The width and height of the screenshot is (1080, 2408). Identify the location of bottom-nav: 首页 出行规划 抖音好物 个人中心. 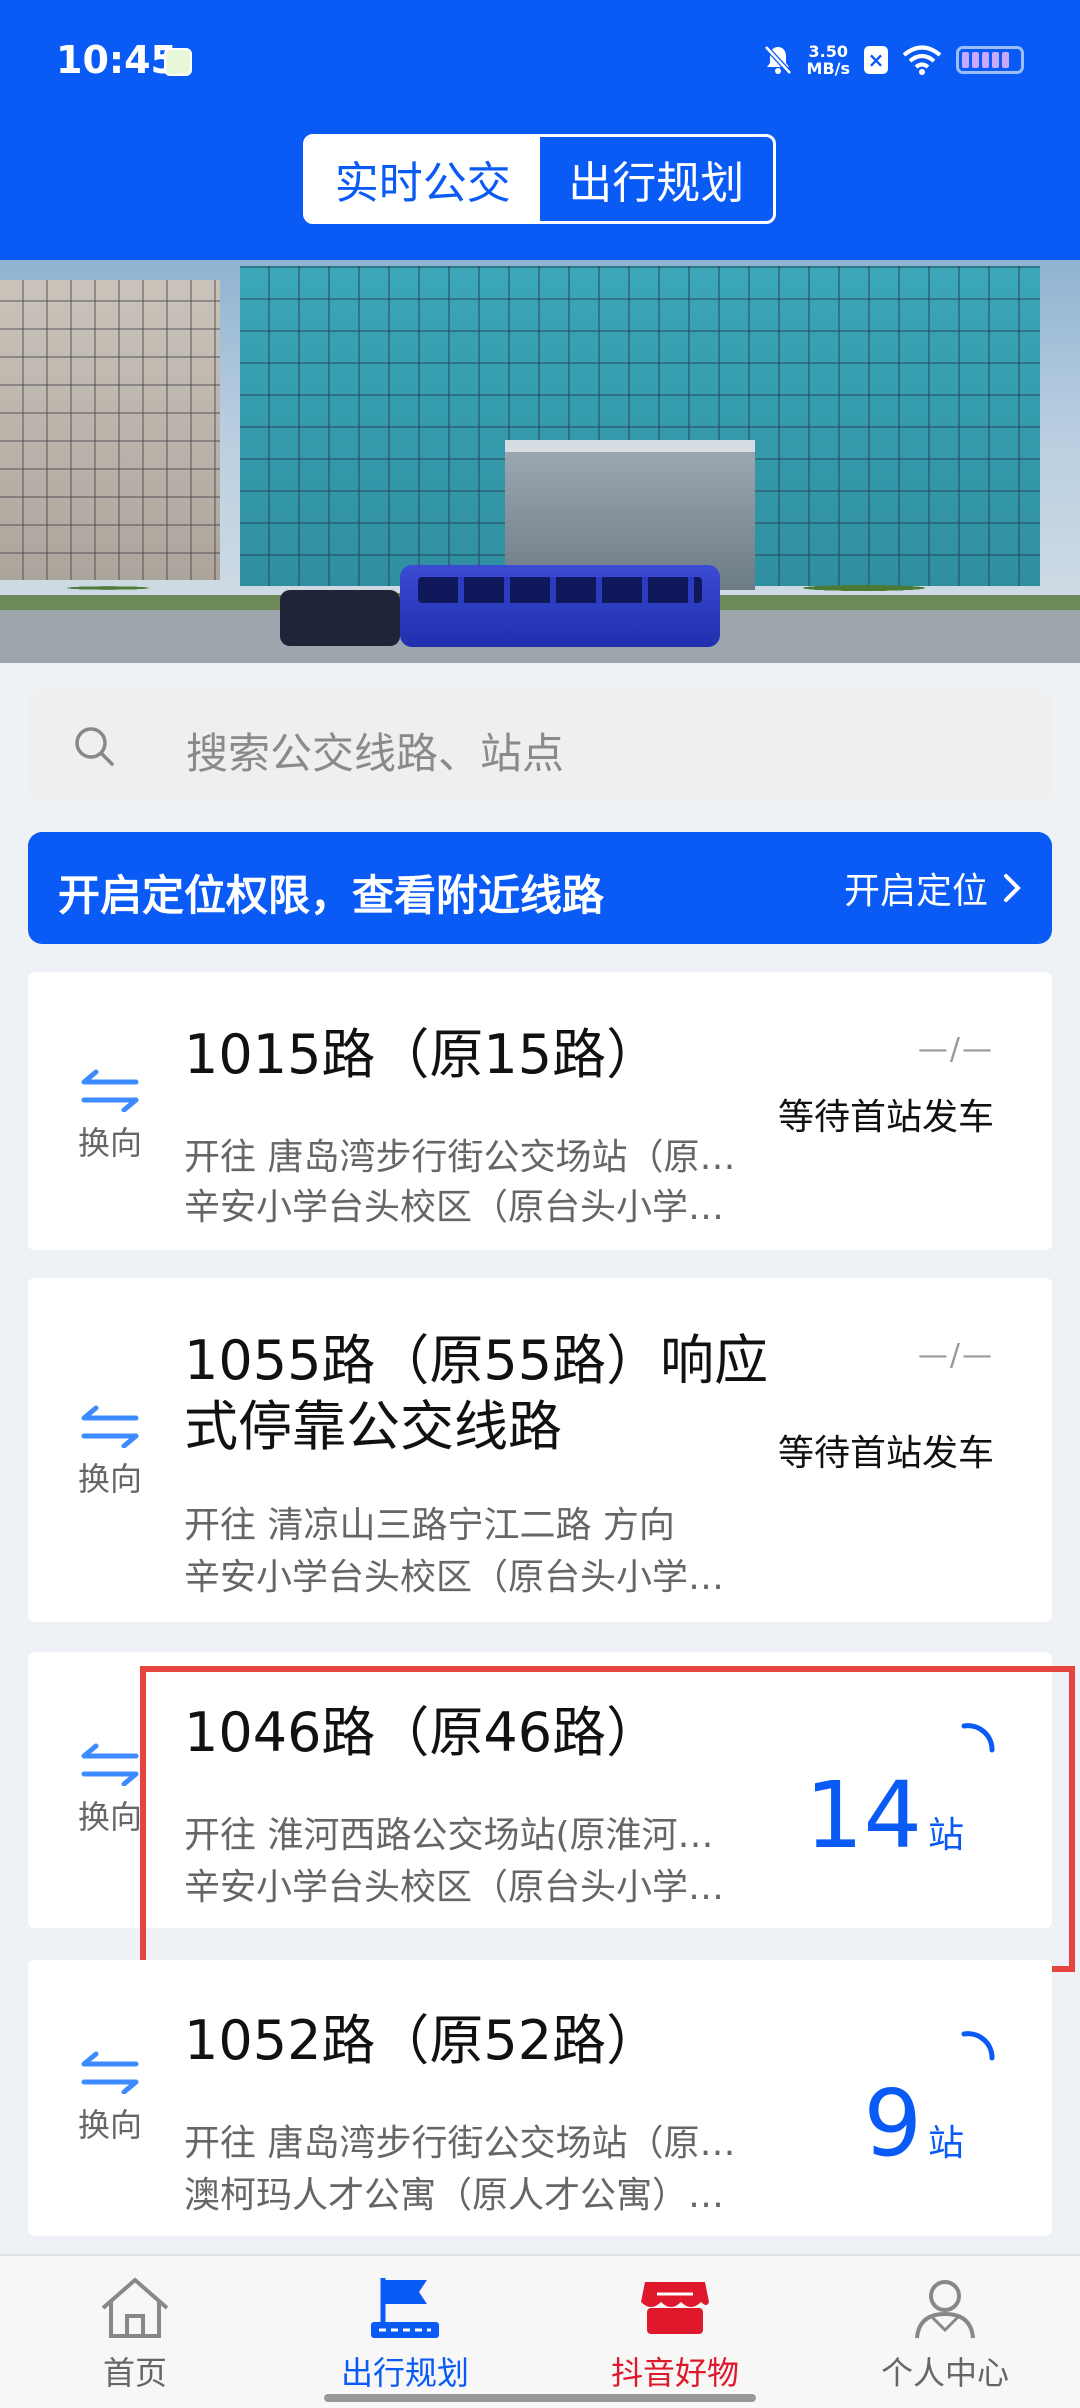
(540, 2331).